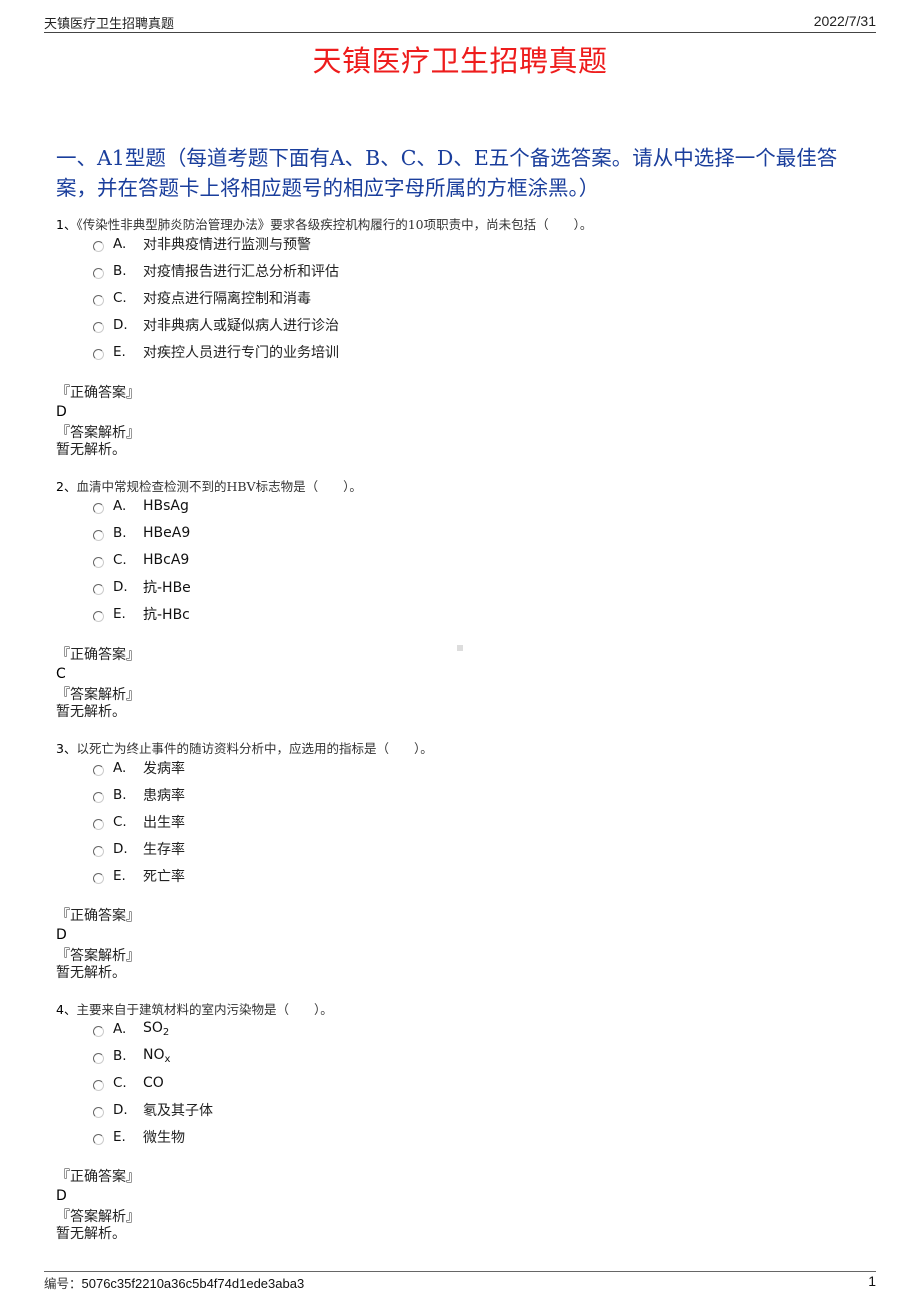 Image resolution: width=920 pixels, height=1302 pixels. What do you see at coordinates (166, 559) in the screenshot?
I see `option-text: HBcA9` at bounding box center [166, 559].